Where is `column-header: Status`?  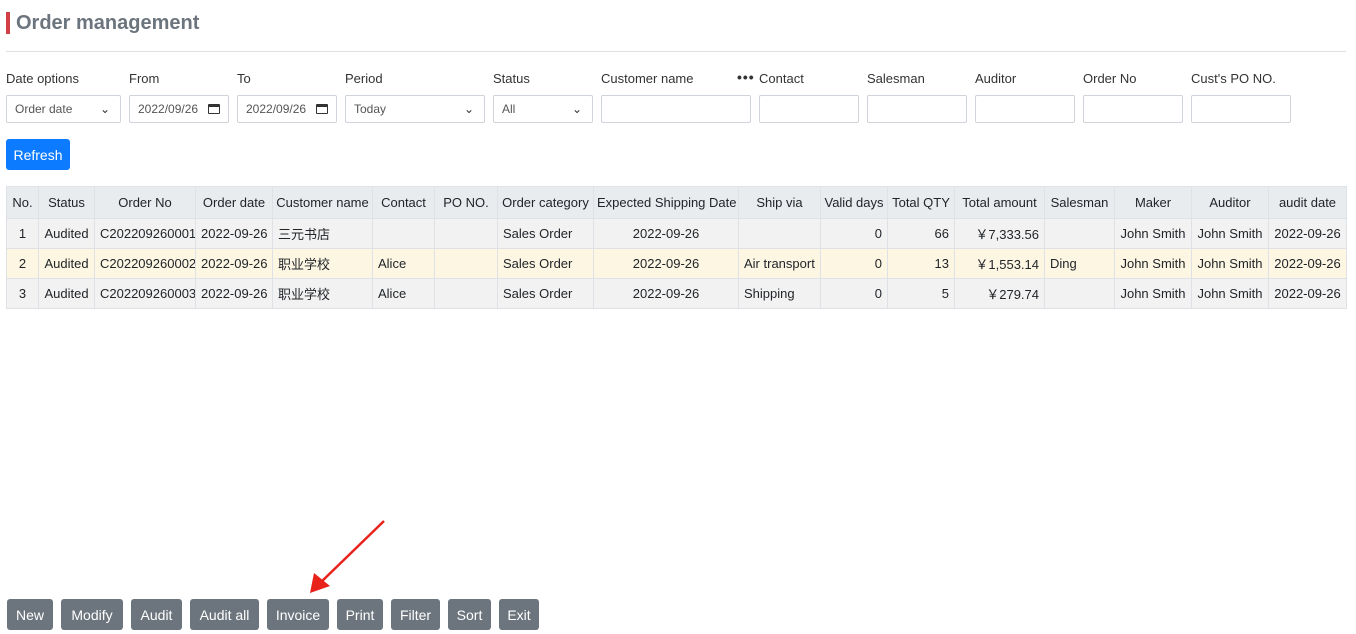 column-header: Status is located at coordinates (66, 202).